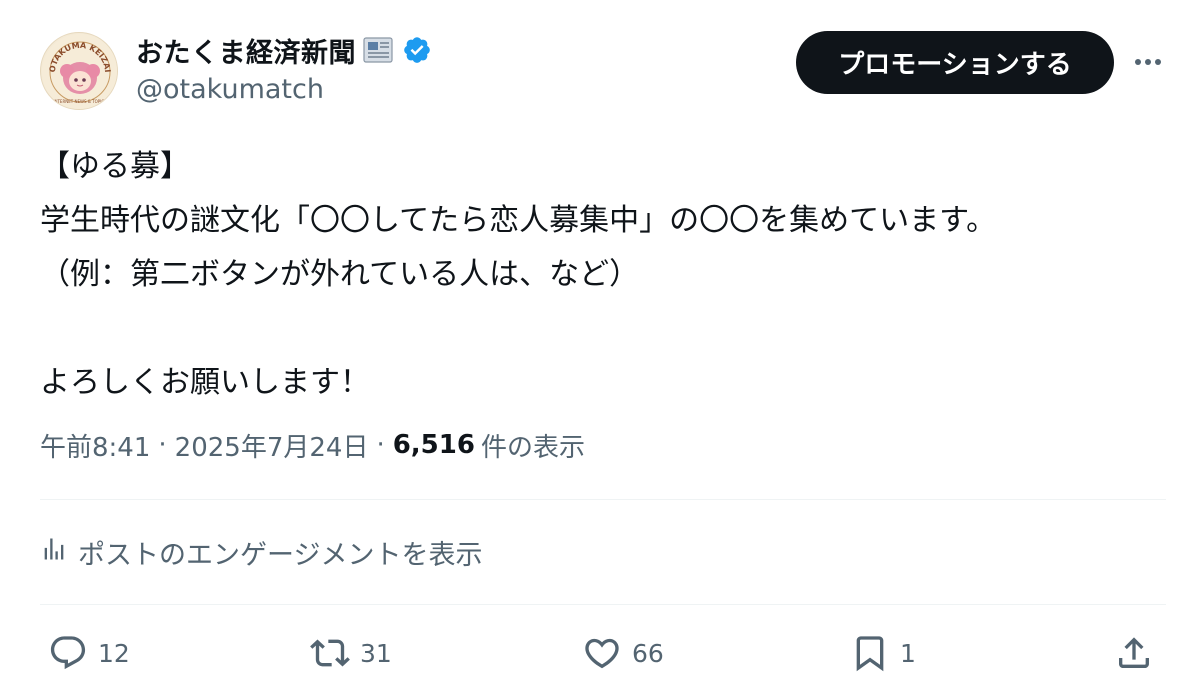 The height and width of the screenshot is (694, 1200). Describe the element at coordinates (376, 653) in the screenshot. I see `repost-count: 31` at that location.